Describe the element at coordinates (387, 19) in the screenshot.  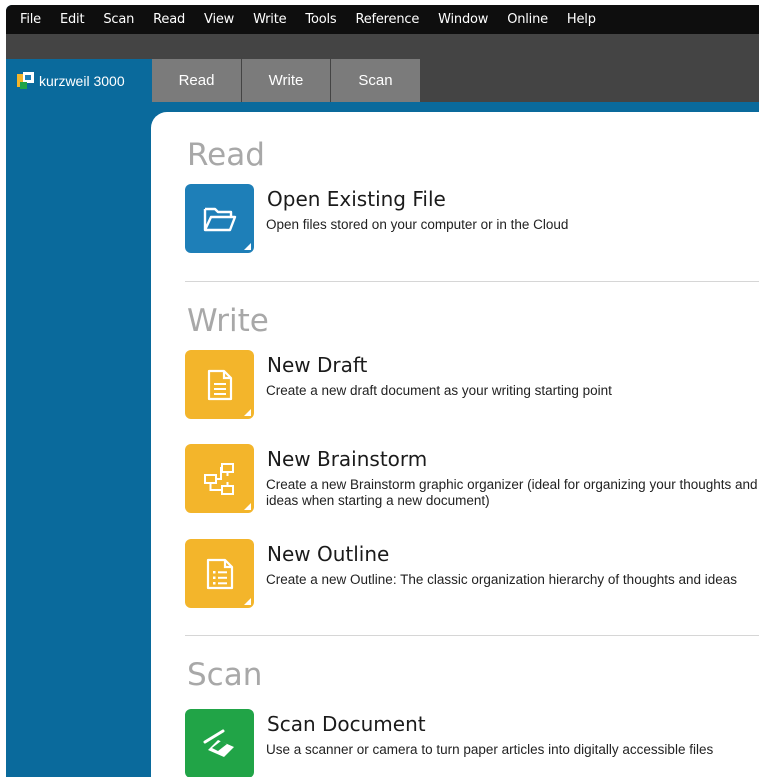
I see `menu-reference: Reference` at that location.